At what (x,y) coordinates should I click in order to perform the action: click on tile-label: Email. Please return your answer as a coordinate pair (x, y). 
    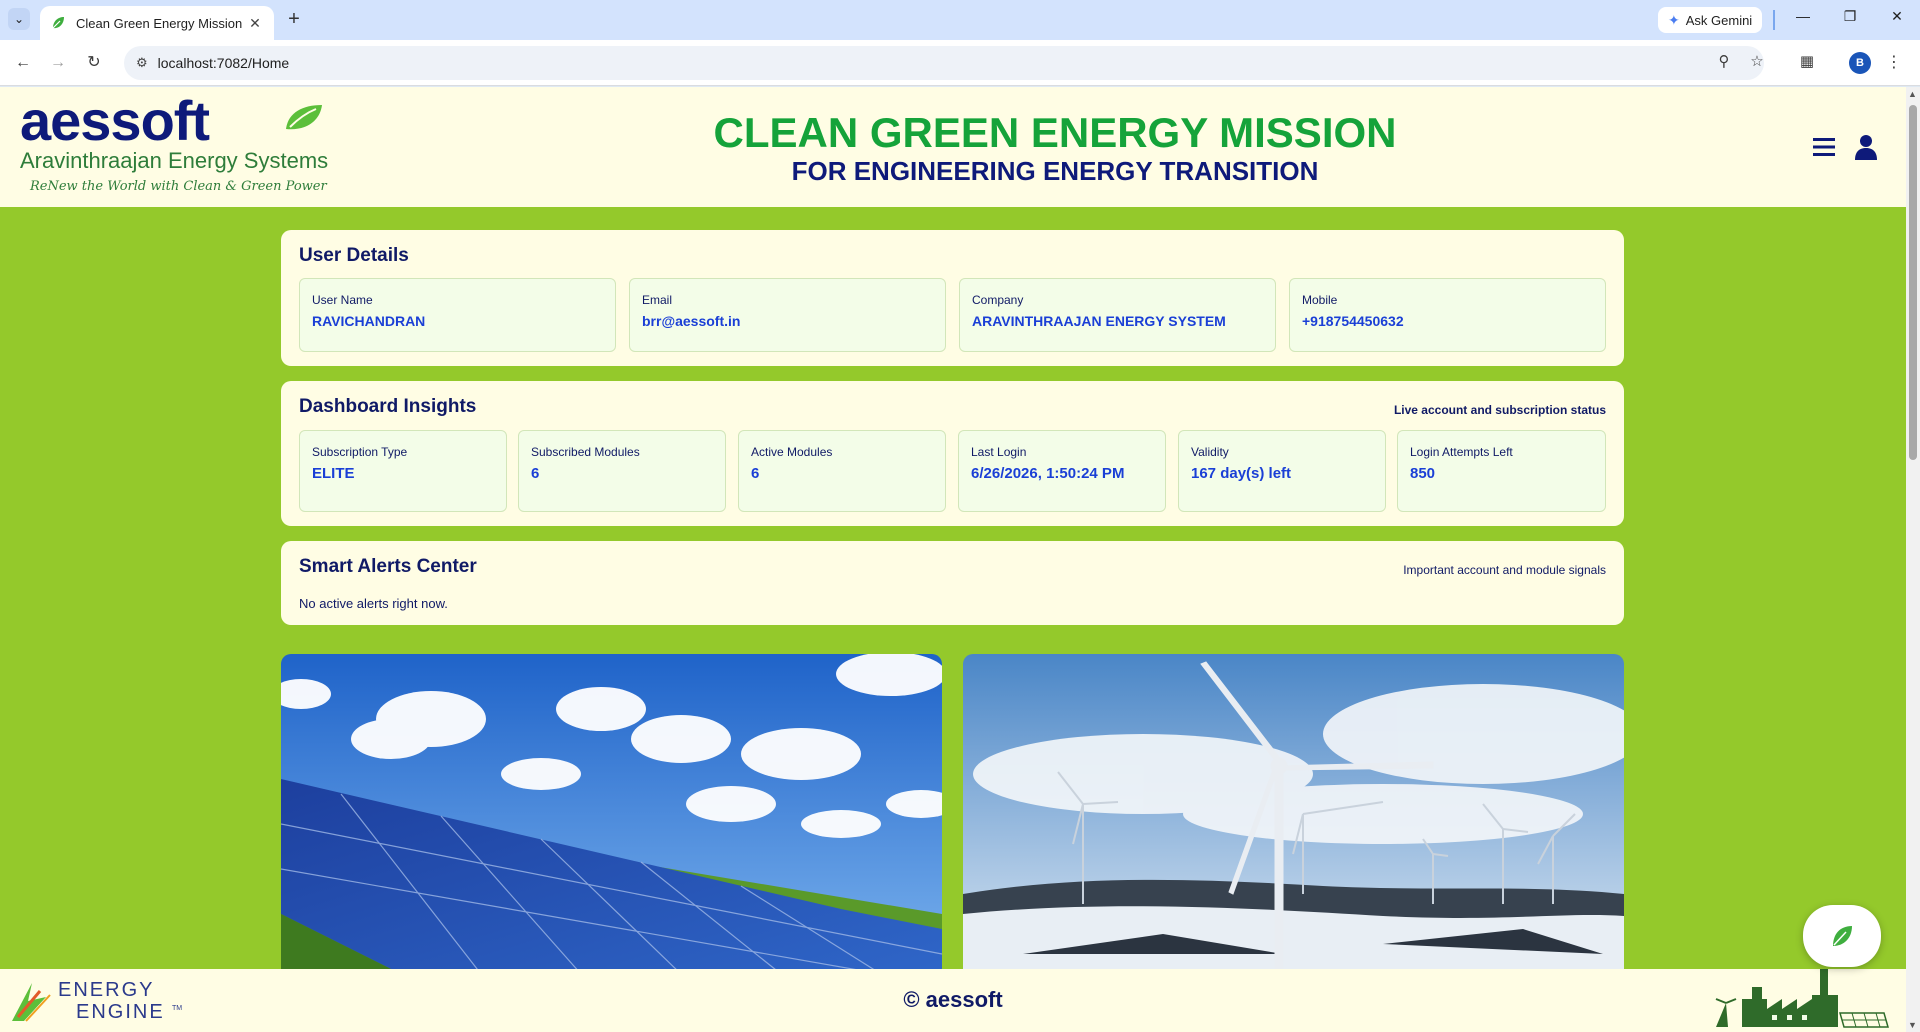
    Looking at the image, I should click on (657, 300).